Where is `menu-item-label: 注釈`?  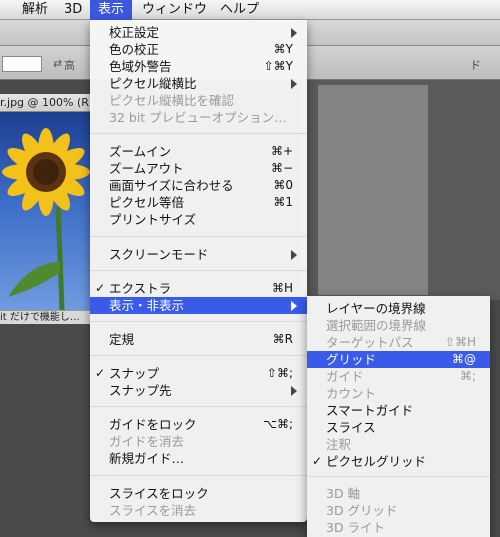
menu-item-label: 注釈 is located at coordinates (339, 444).